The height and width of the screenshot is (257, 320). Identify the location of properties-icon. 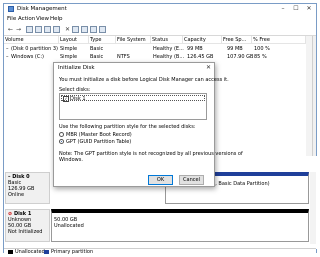
(38, 29).